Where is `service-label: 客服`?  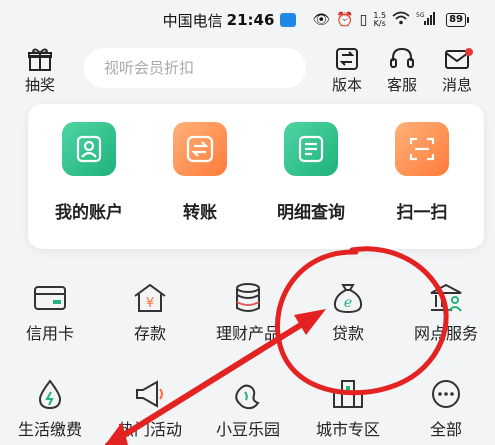 service-label: 客服 is located at coordinates (401, 85).